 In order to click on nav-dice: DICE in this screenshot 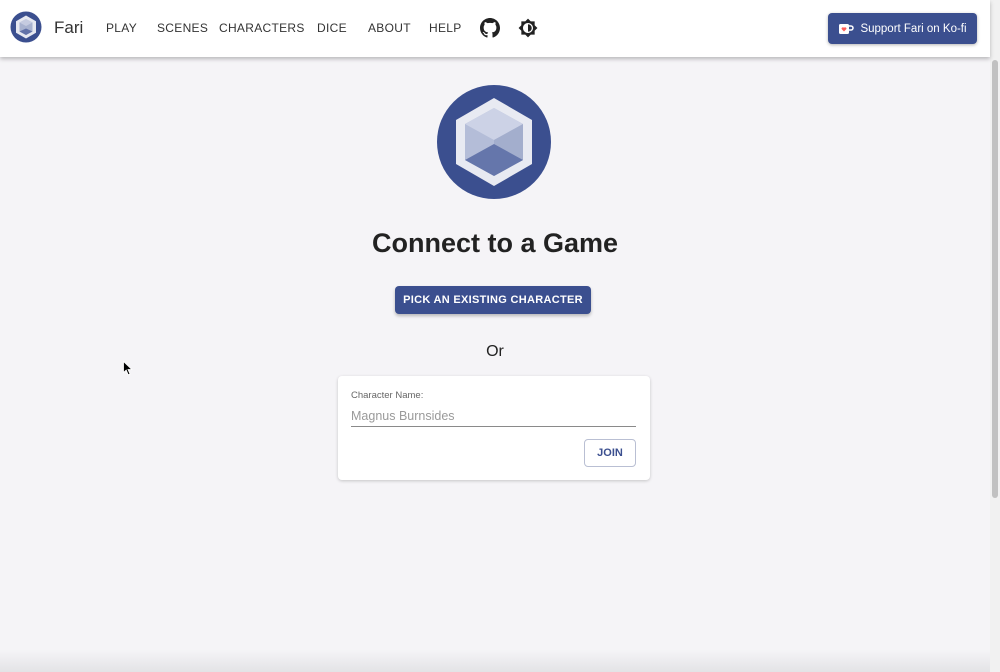, I will do `click(332, 28)`.